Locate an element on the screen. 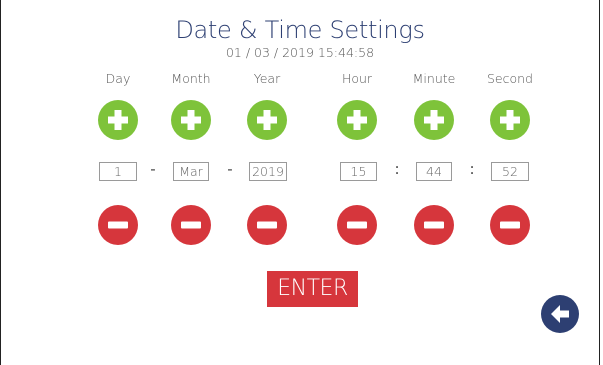  hour-decrement-button is located at coordinates (357, 225).